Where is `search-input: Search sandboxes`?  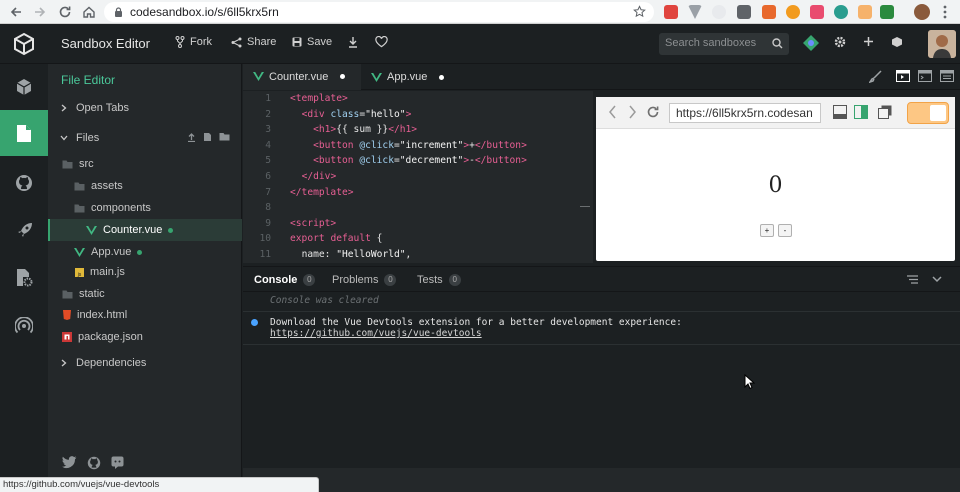 search-input: Search sandboxes is located at coordinates (724, 44).